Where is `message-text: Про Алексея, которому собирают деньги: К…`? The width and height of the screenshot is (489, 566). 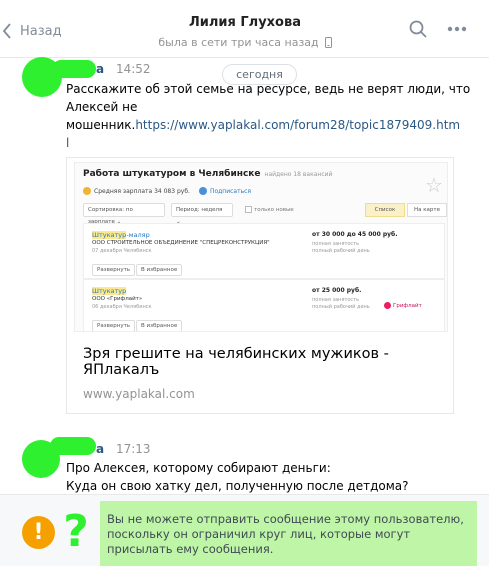 message-text: Про Алексея, которому собирают деньги: К… is located at coordinates (237, 477).